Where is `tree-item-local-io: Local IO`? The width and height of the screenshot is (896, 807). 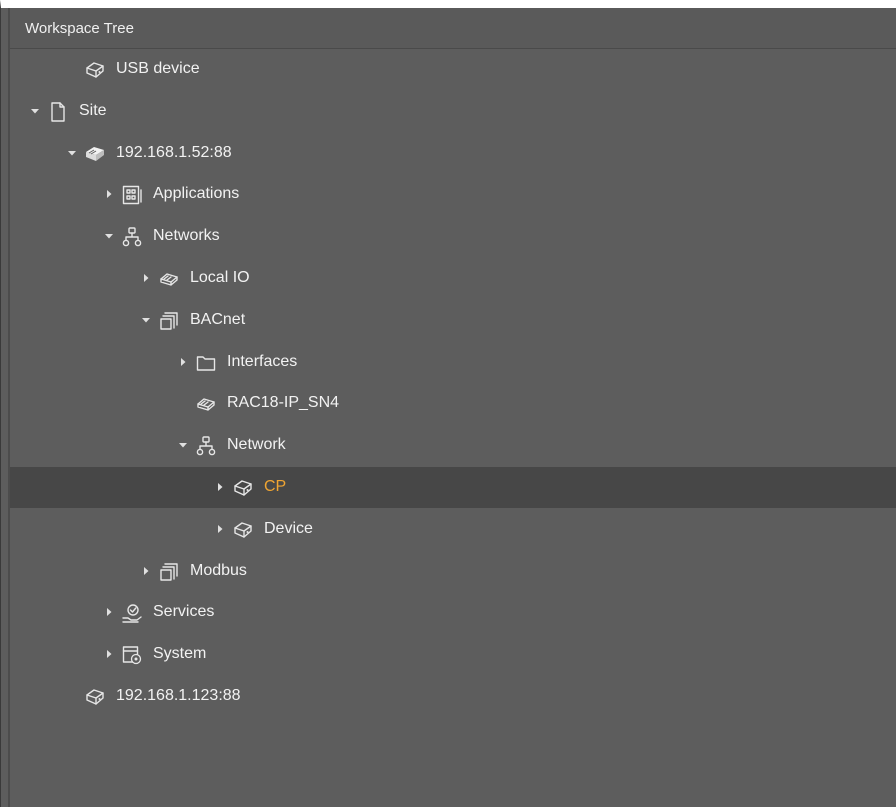
tree-item-local-io: Local IO is located at coordinates (453, 278).